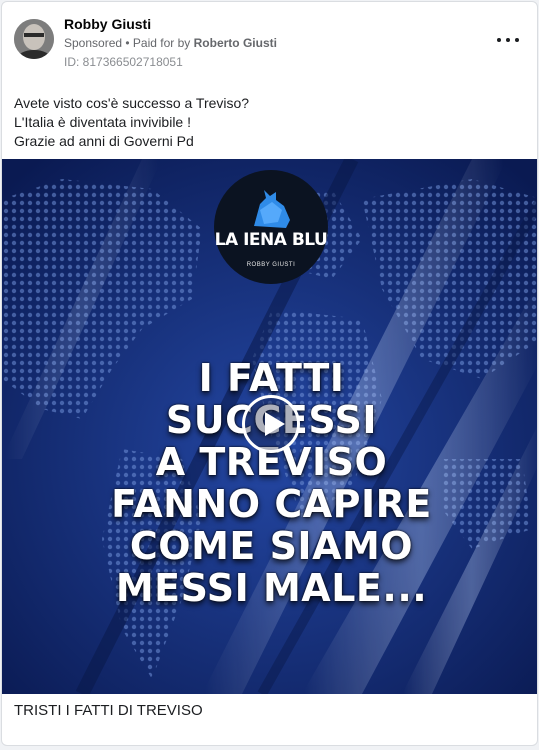 Image resolution: width=539 pixels, height=750 pixels. What do you see at coordinates (123, 62) in the screenshot?
I see `ad-id: ID: 817366502718051` at bounding box center [123, 62].